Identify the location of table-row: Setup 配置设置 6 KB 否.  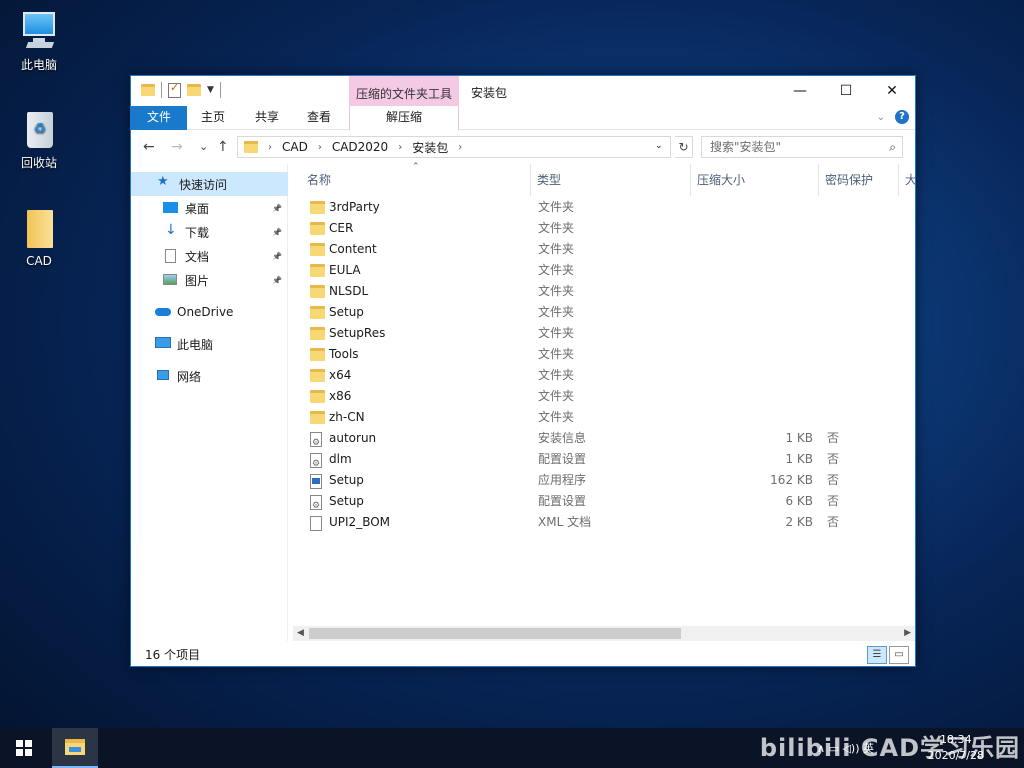
(604, 504).